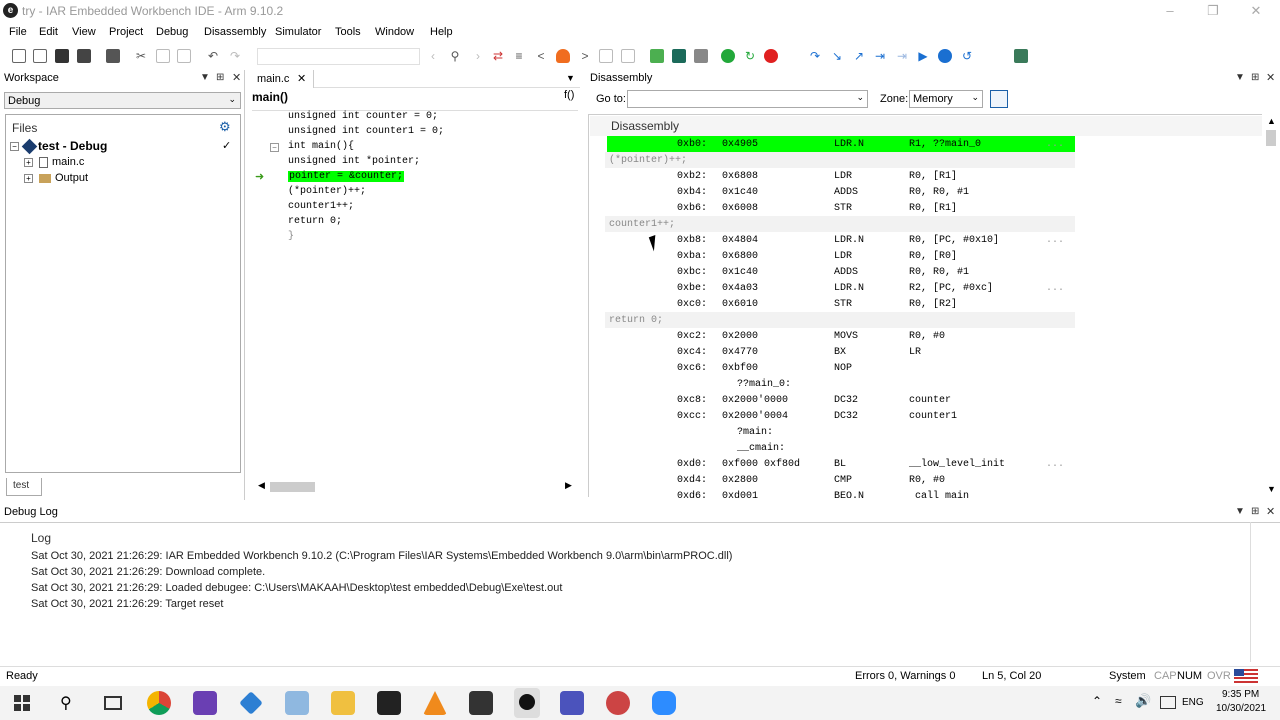  Describe the element at coordinates (274, 147) in the screenshot. I see `fold-icon: −` at that location.